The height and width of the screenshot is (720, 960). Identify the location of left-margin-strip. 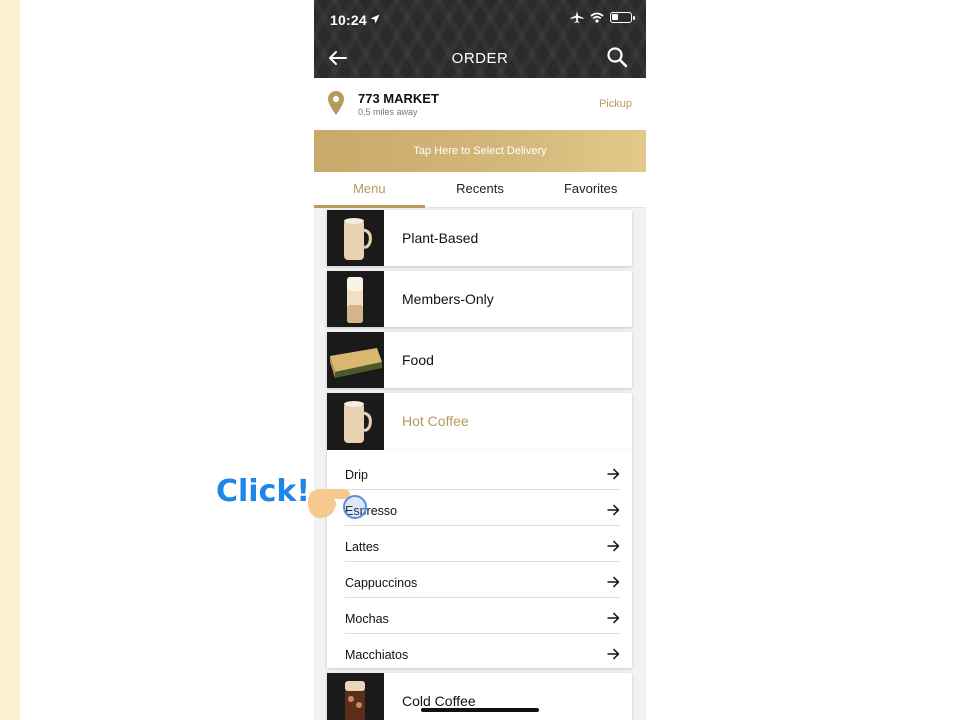
(10, 360).